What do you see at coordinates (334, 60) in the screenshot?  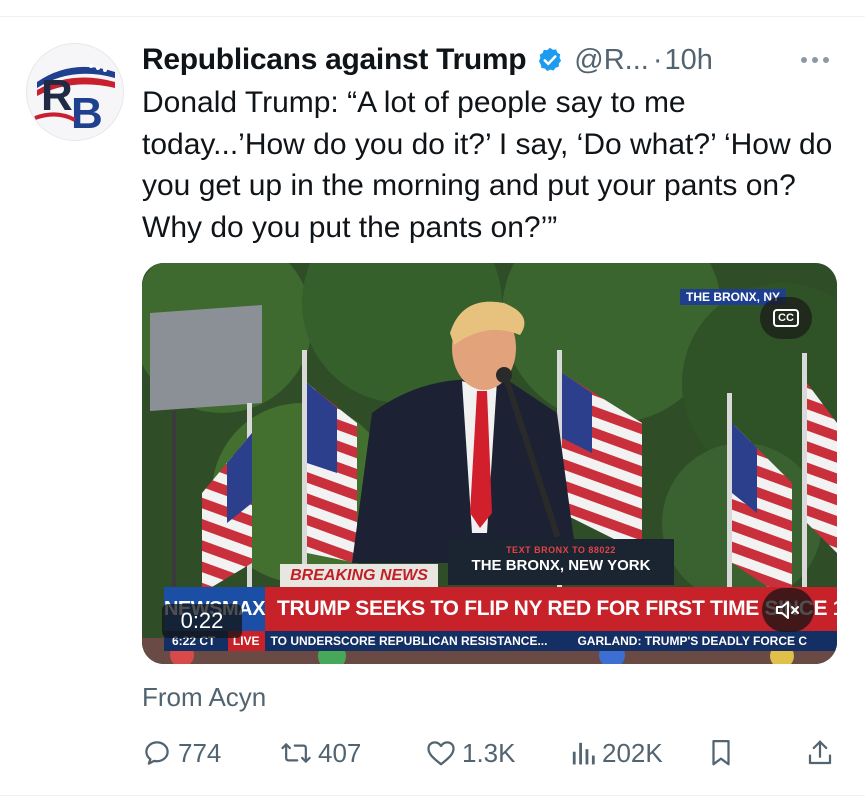 I see `display-name: Republicans against Trump` at bounding box center [334, 60].